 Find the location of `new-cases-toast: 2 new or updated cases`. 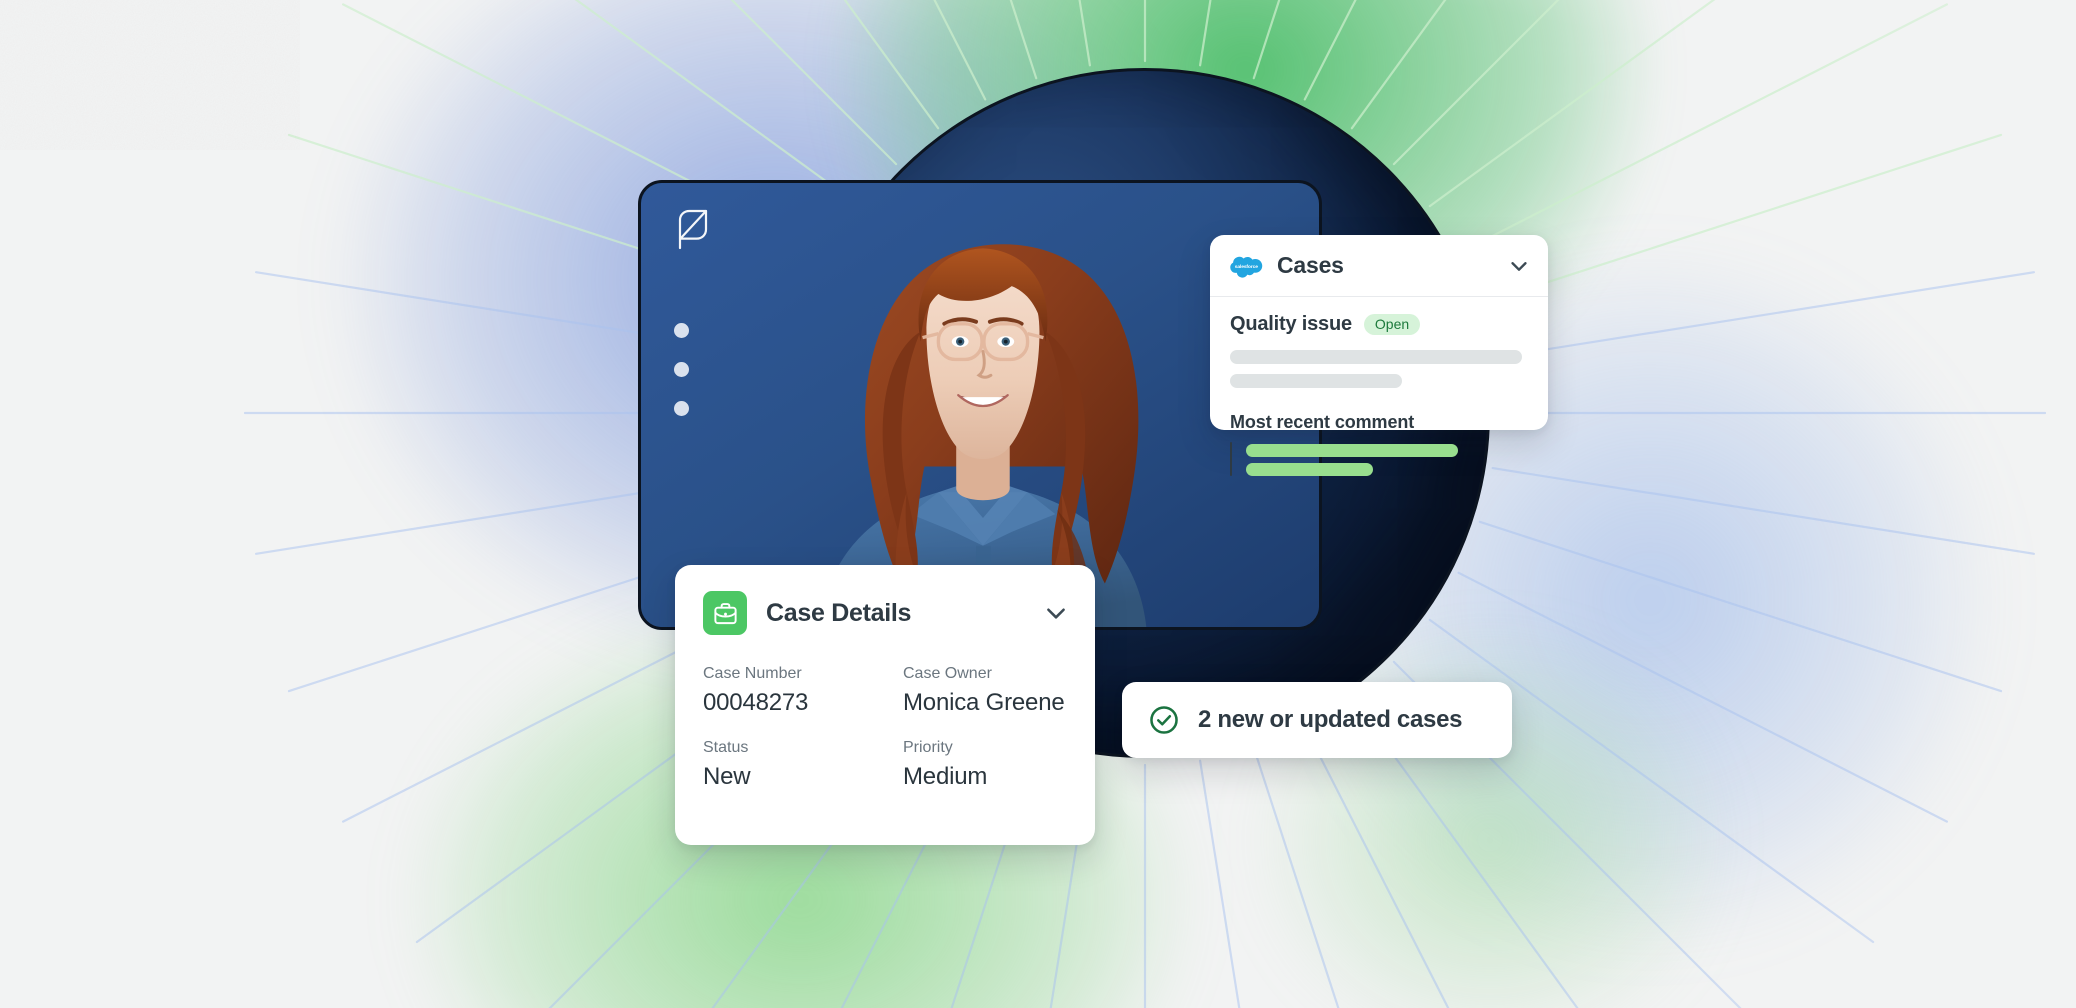

new-cases-toast: 2 new or updated cases is located at coordinates (1317, 720).